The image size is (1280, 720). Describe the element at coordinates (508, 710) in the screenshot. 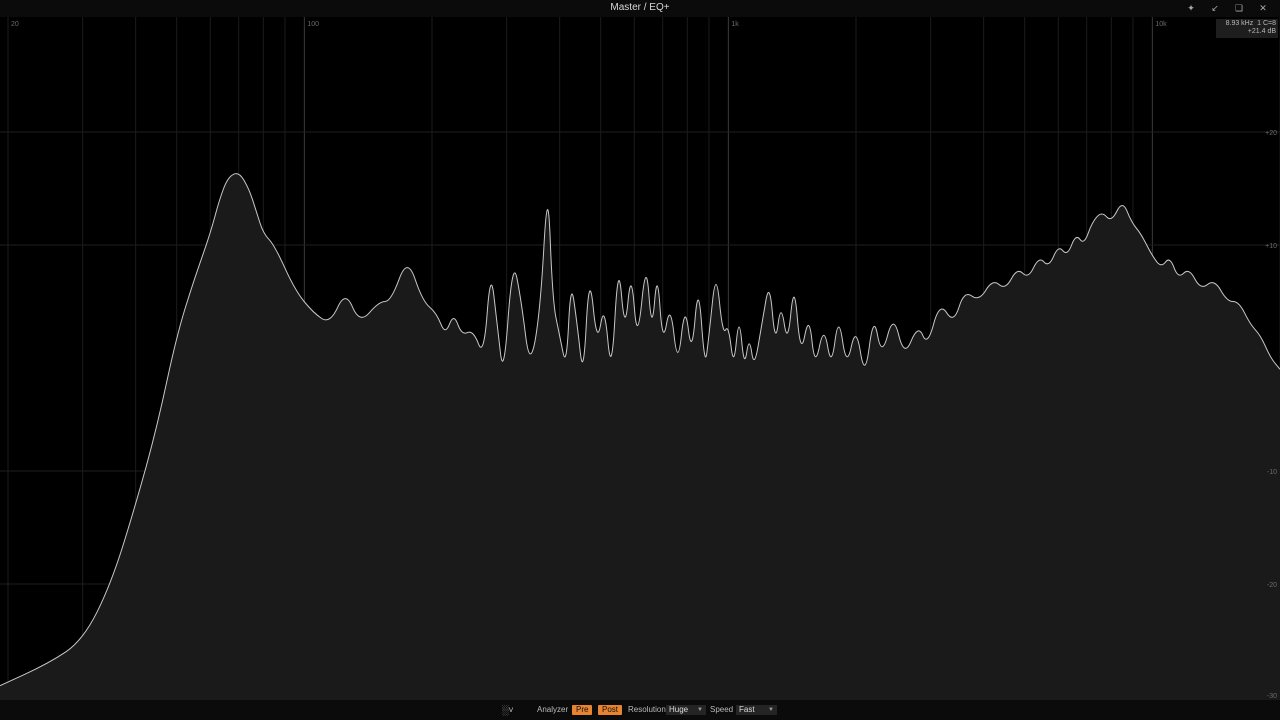

I see `analyzer-icon: ░˅` at that location.